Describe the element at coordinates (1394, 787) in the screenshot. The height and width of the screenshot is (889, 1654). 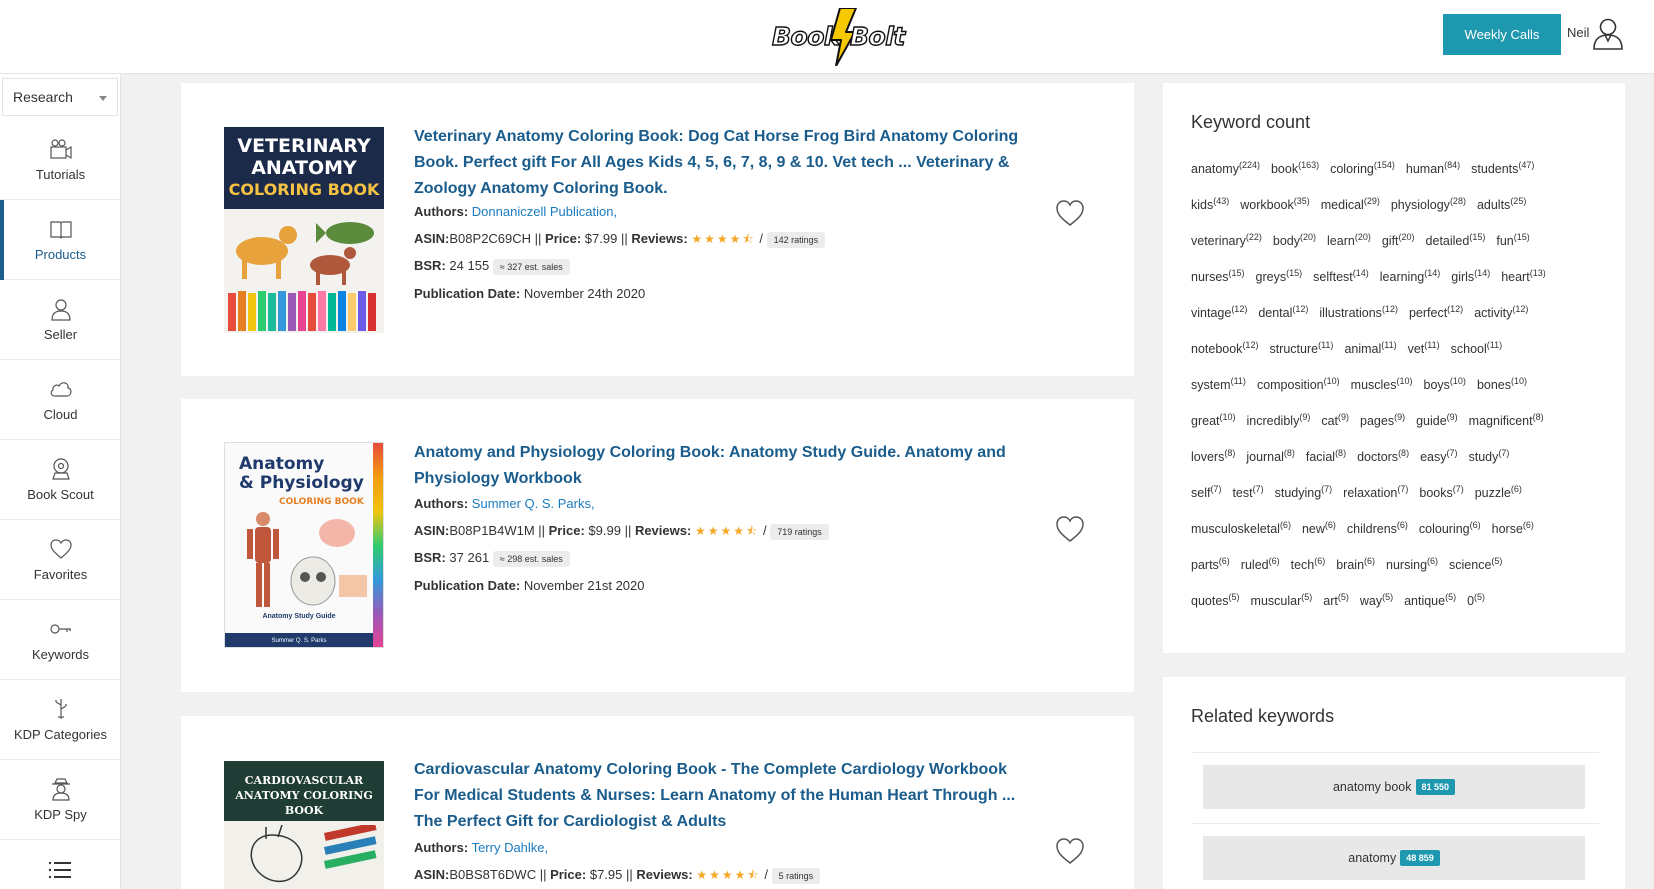
I see `related-keyword-button: anatomy book 81 550` at that location.